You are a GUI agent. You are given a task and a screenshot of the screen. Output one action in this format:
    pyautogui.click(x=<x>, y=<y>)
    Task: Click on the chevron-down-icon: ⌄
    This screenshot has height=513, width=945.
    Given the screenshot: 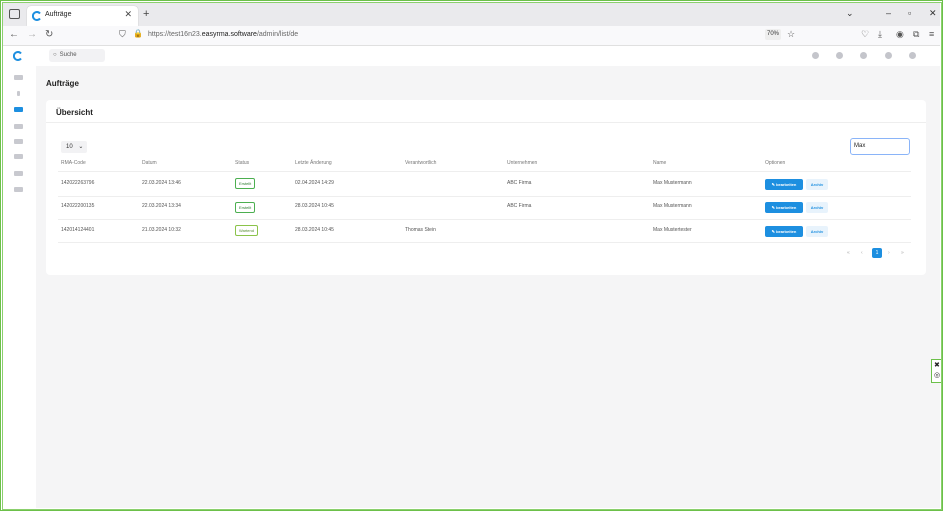 What is the action you would take?
    pyautogui.click(x=81, y=147)
    